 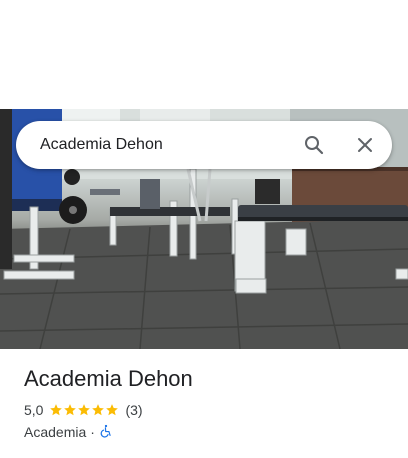 I want to click on close-icon, so click(x=365, y=145).